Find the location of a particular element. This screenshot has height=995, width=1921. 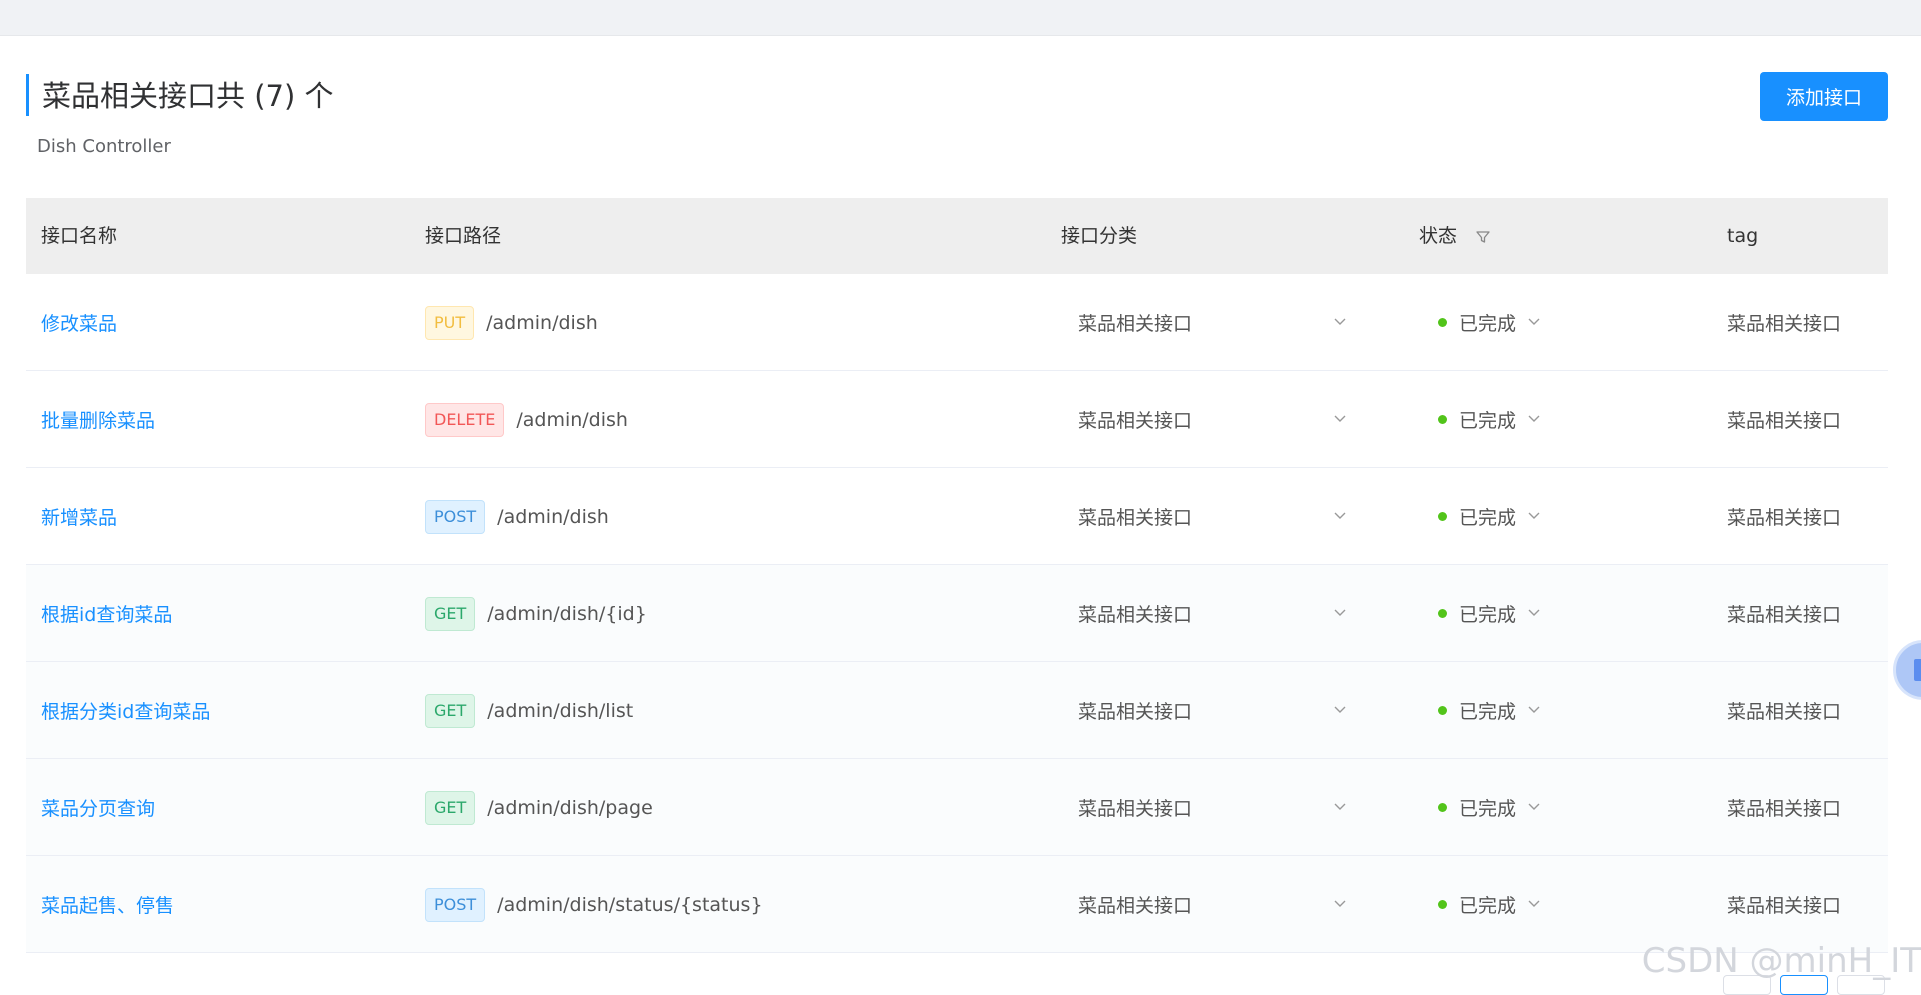

table-row: 新增菜品 POST/admin/dish 菜品相关接口 已完成 菜品相关接口 is located at coordinates (957, 516).